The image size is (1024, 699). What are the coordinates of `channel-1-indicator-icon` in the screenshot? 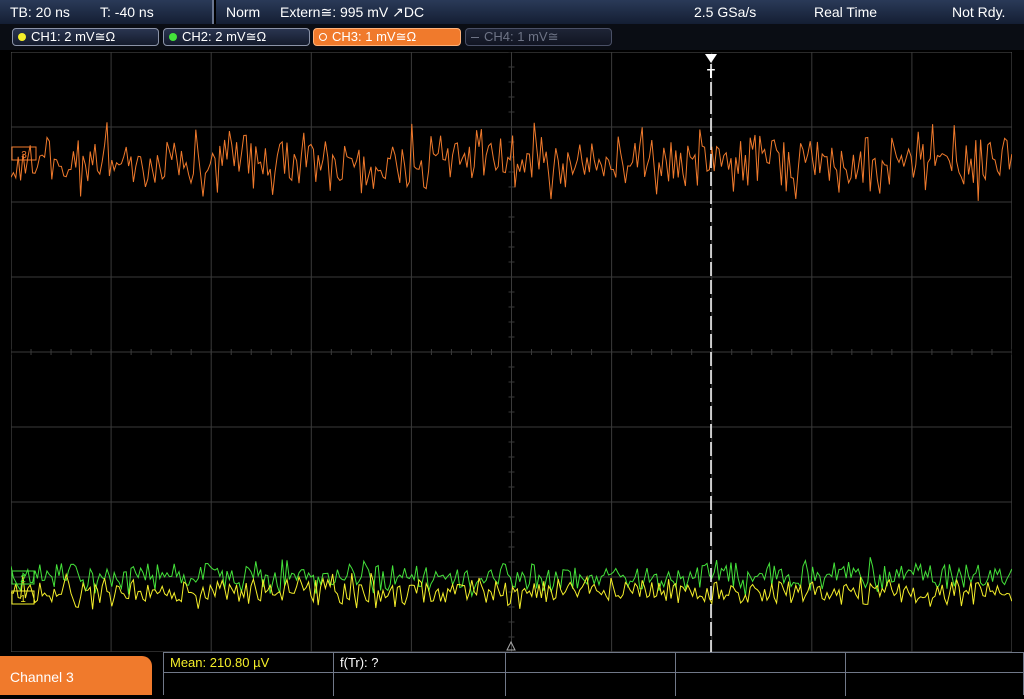 It's located at (22, 37).